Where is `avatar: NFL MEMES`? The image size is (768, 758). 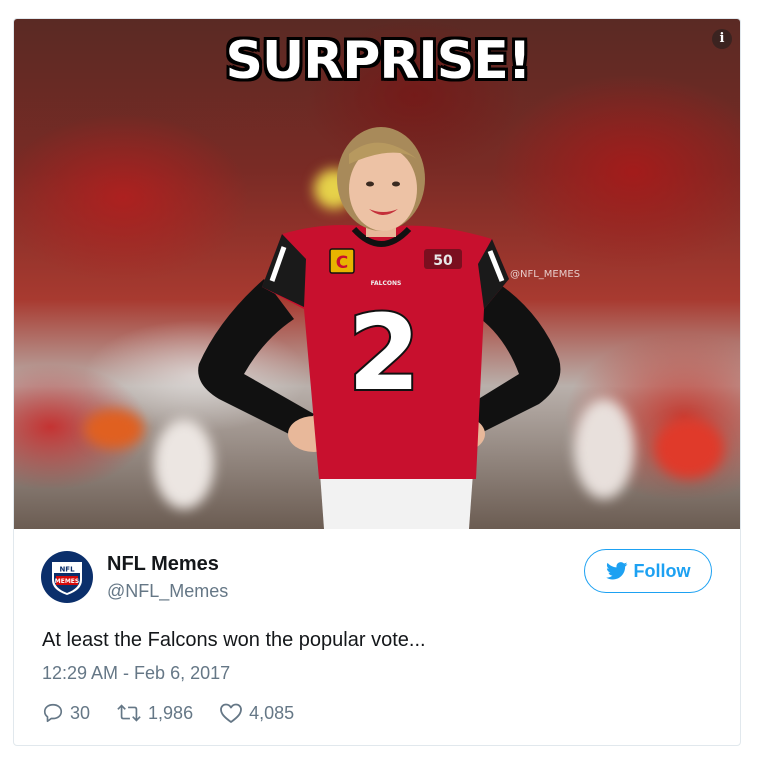 avatar: NFL MEMES is located at coordinates (67, 577).